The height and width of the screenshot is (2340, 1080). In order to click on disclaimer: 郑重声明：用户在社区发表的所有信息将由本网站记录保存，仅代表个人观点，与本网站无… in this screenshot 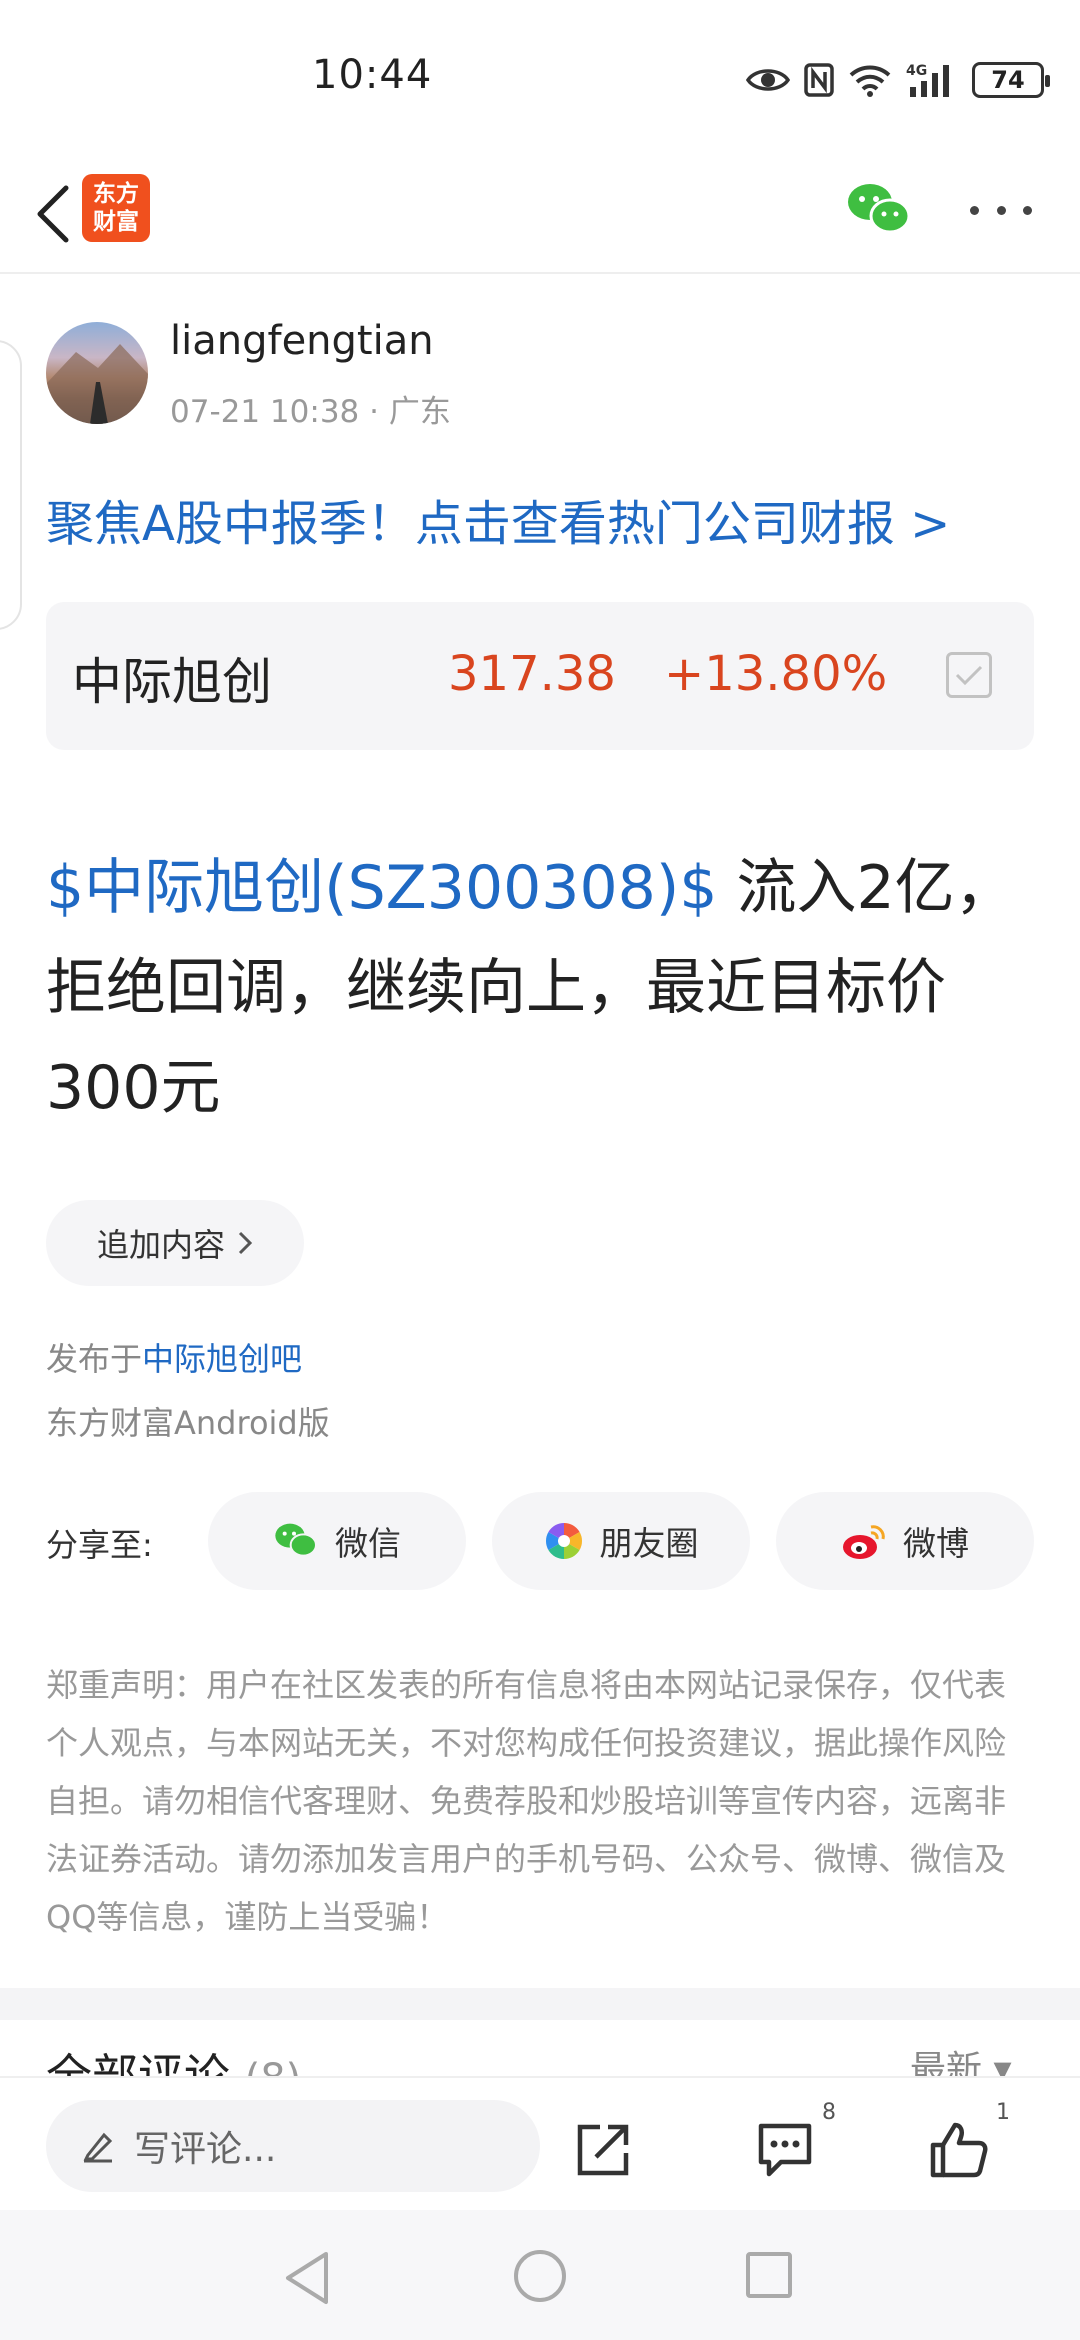, I will do `click(526, 1801)`.